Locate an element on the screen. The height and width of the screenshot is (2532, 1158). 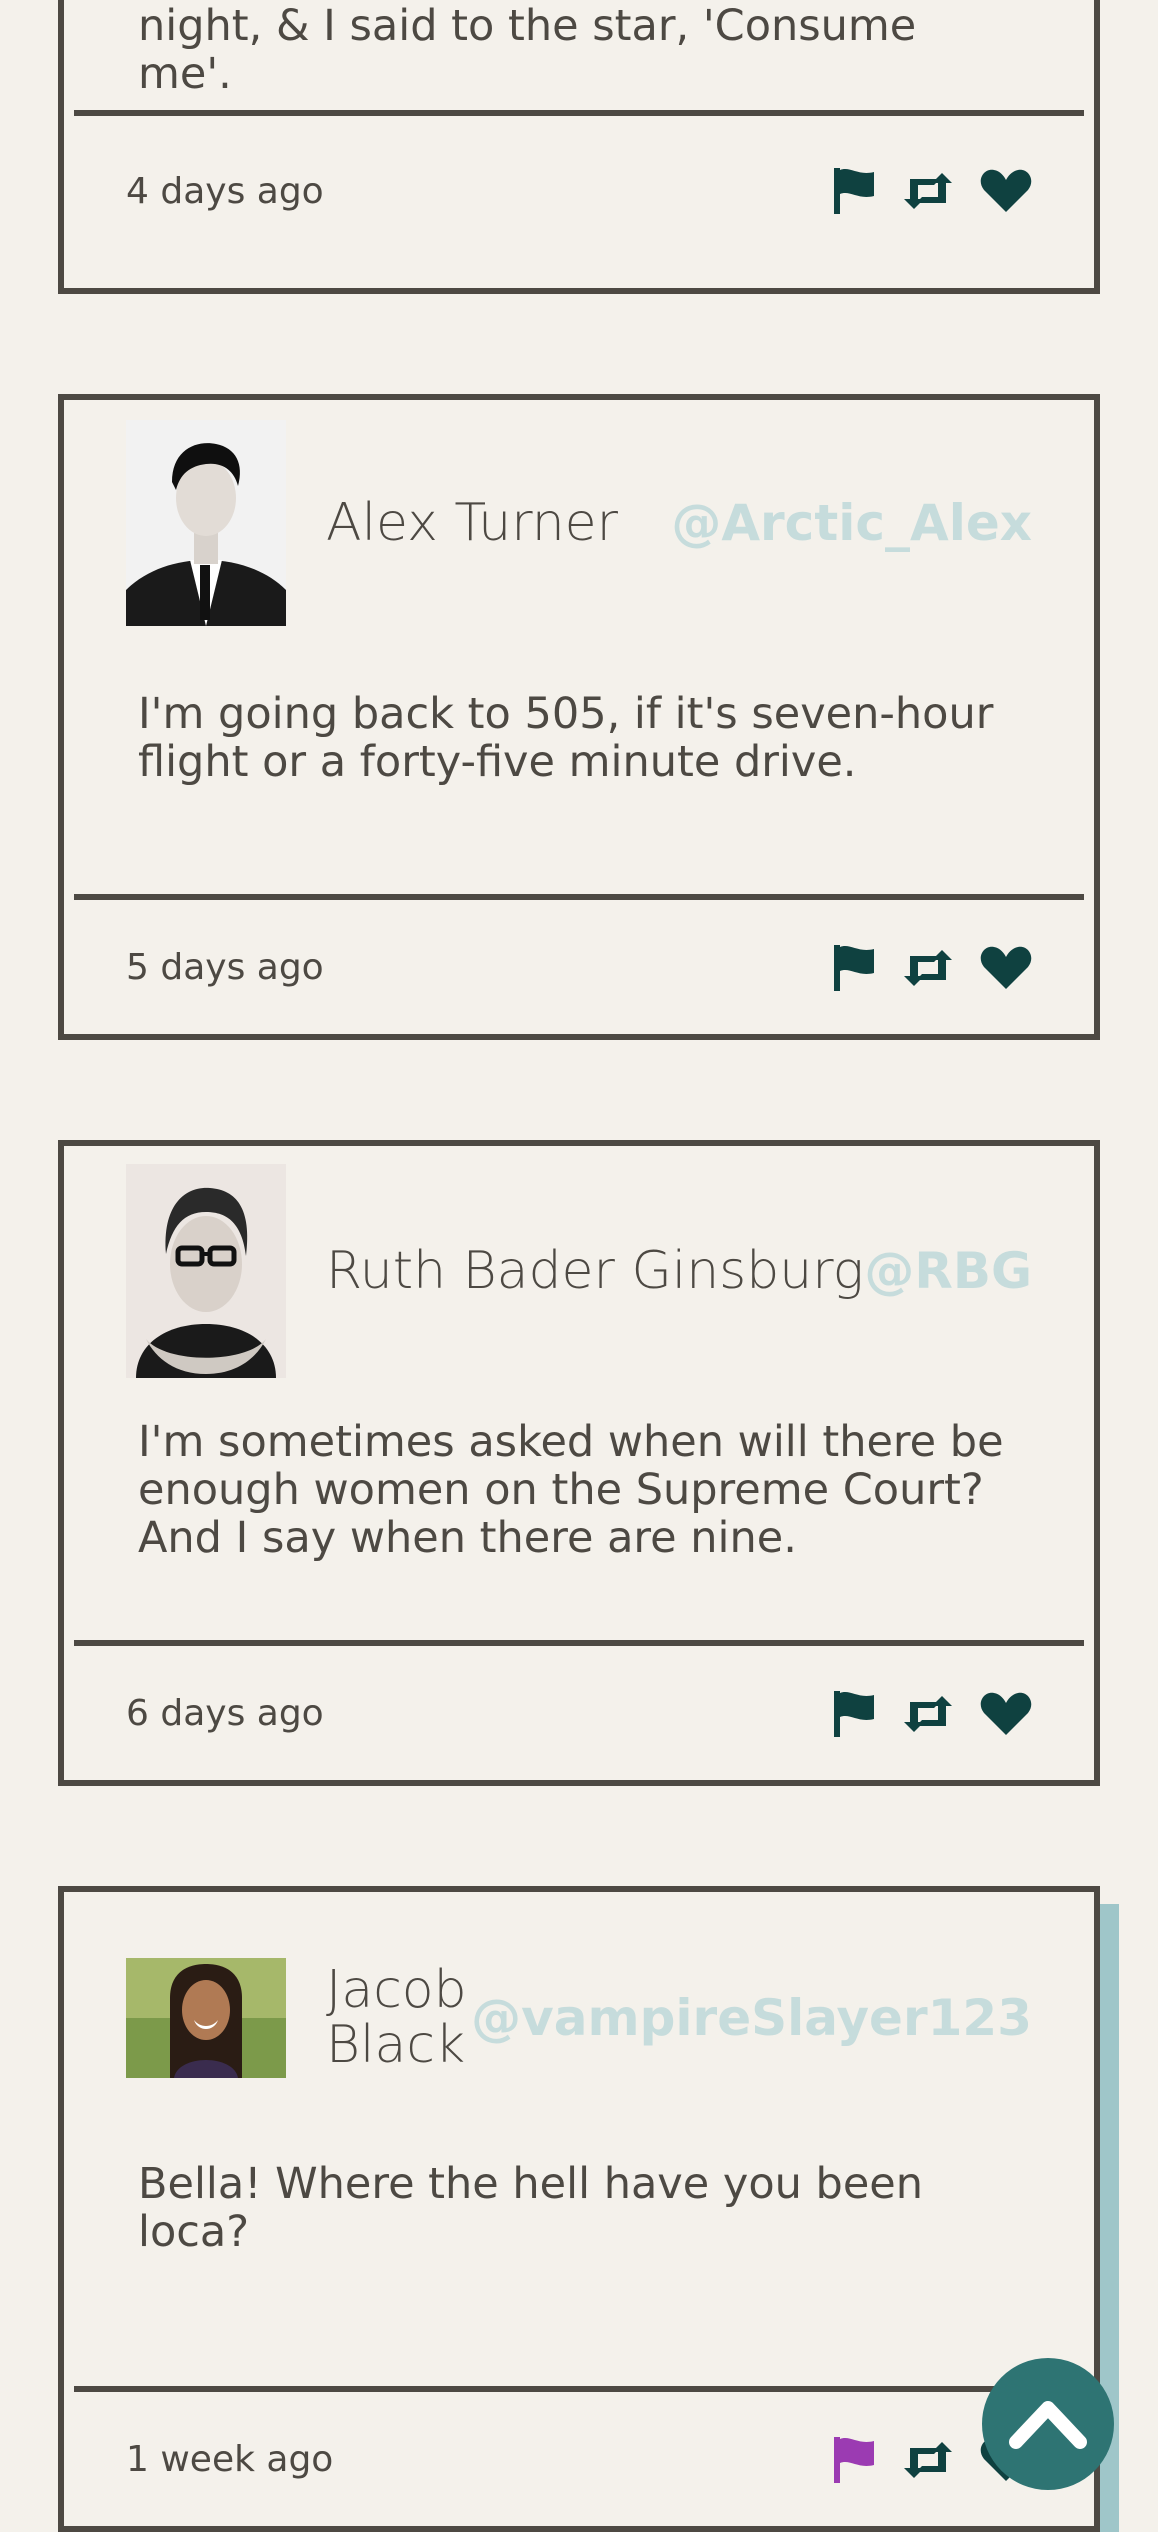
post-timestamp: 5 days ago is located at coordinates (225, 967).